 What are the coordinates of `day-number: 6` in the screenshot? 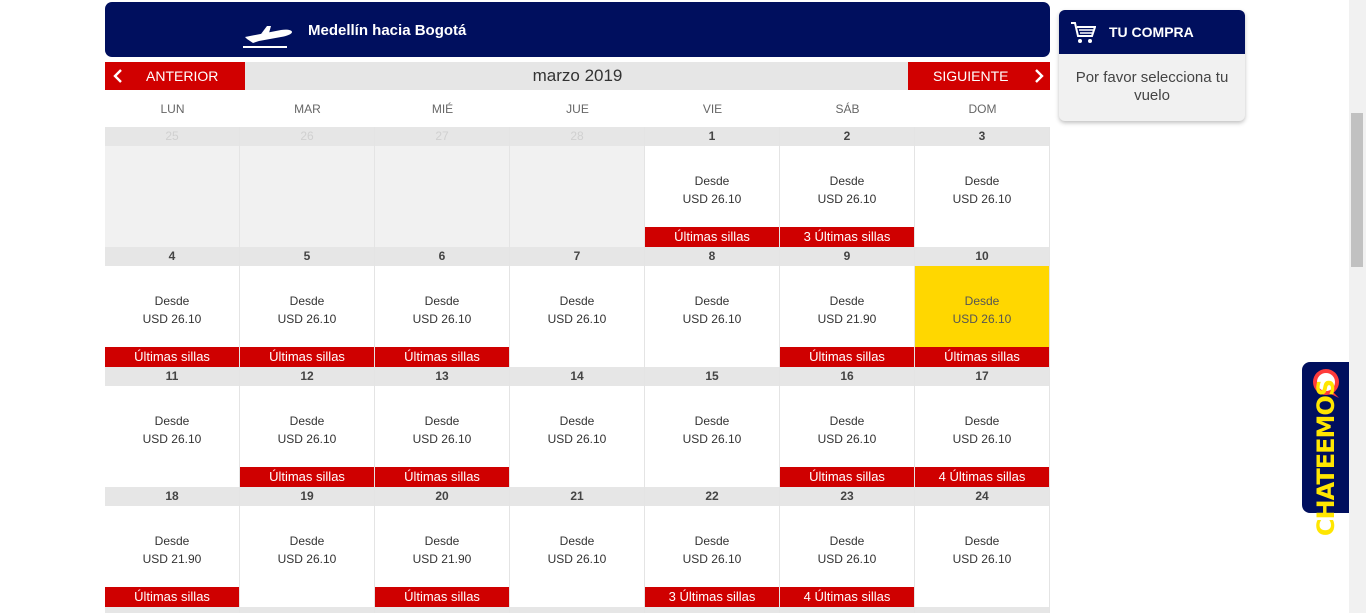 It's located at (442, 256).